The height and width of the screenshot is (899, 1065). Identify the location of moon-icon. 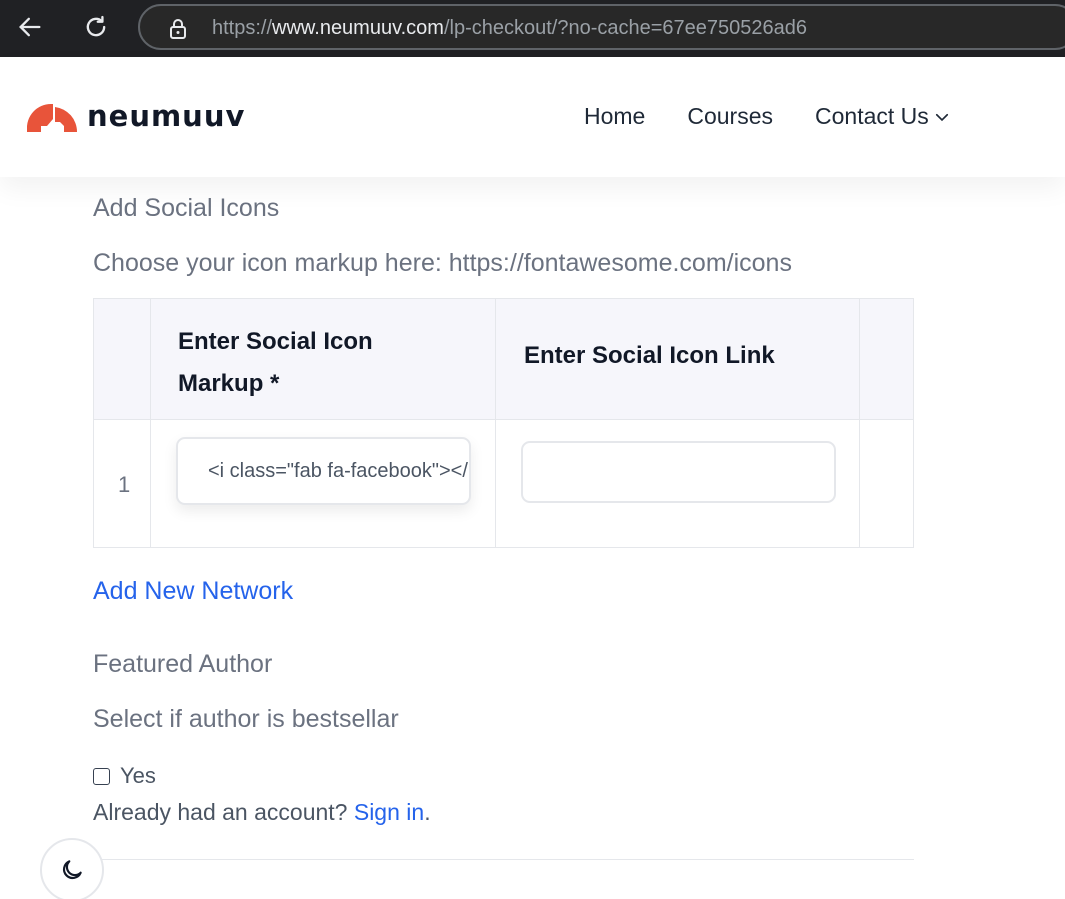
(72, 870).